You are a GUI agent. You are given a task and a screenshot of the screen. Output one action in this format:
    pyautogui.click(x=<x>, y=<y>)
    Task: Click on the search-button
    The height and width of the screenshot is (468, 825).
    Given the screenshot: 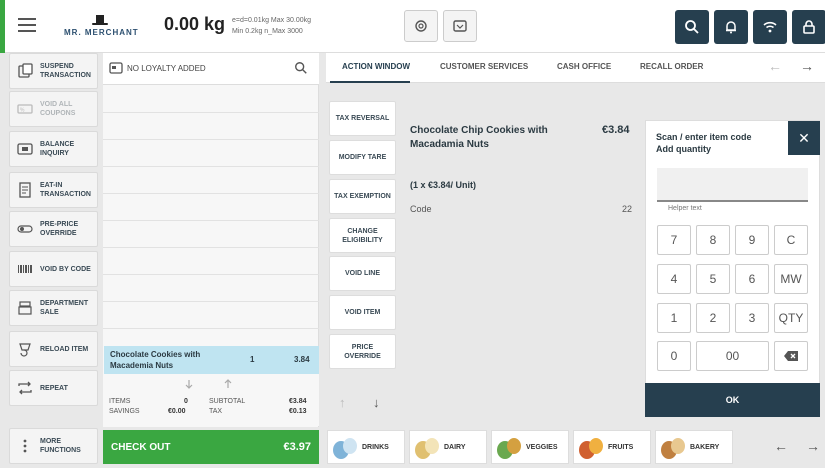 What is the action you would take?
    pyautogui.click(x=692, y=27)
    